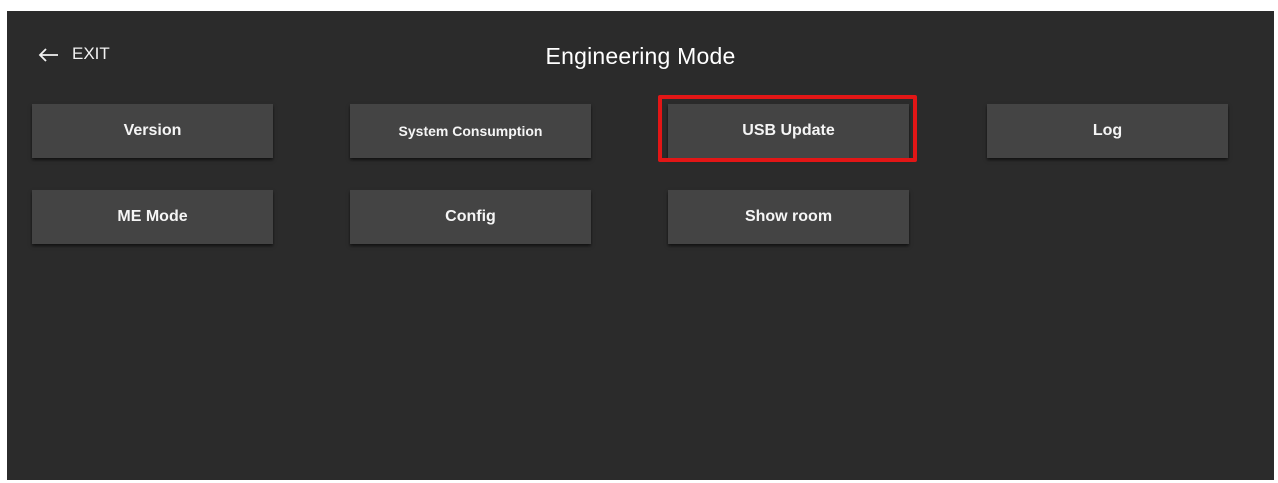 This screenshot has height=483, width=1278. I want to click on show-room-button: Show room, so click(788, 217).